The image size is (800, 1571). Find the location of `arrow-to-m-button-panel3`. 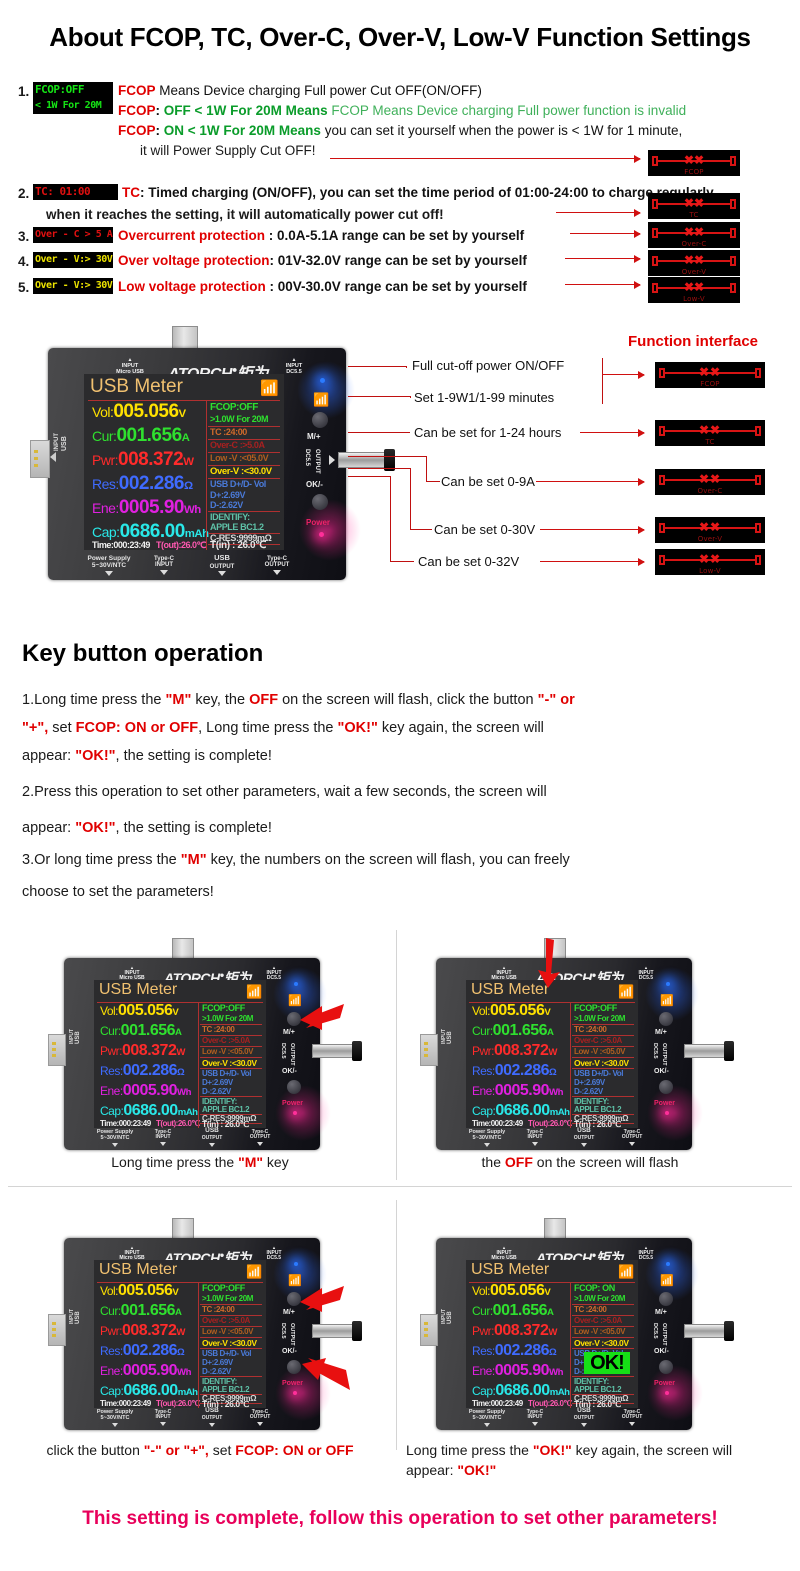

arrow-to-m-button-panel3 is located at coordinates (322, 1299).